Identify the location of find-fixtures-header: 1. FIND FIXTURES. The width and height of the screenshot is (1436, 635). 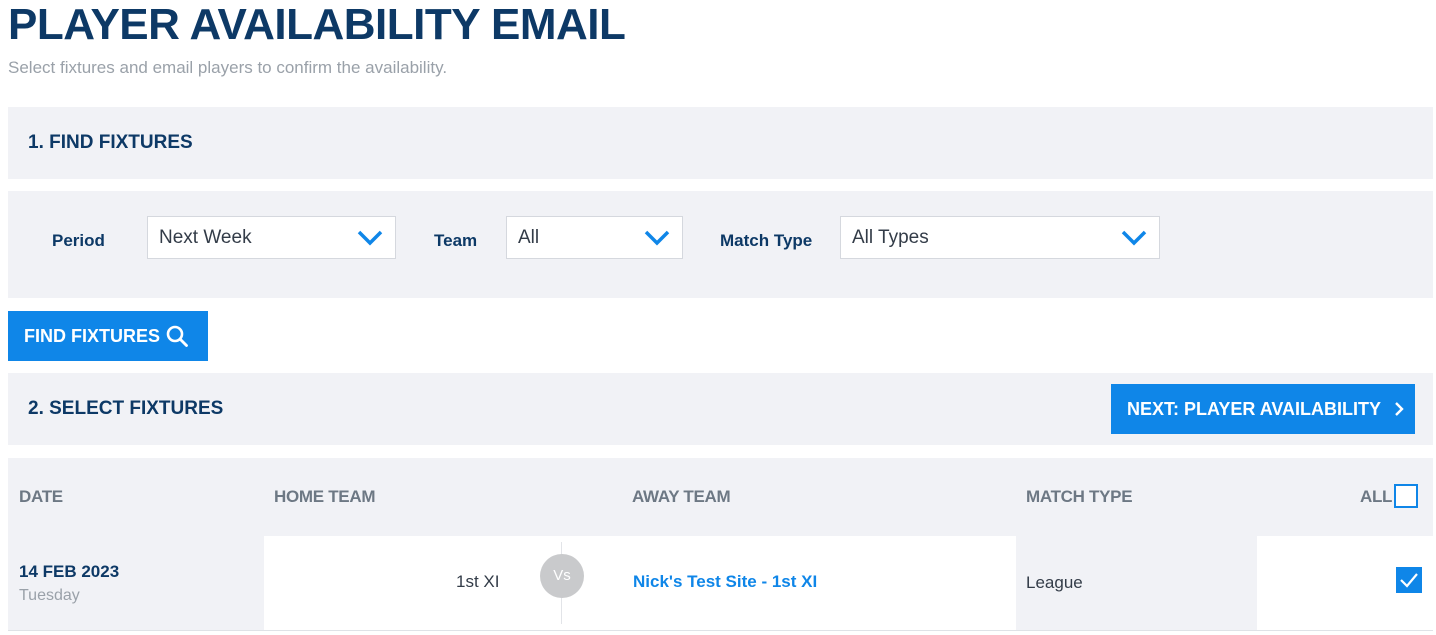
(720, 143).